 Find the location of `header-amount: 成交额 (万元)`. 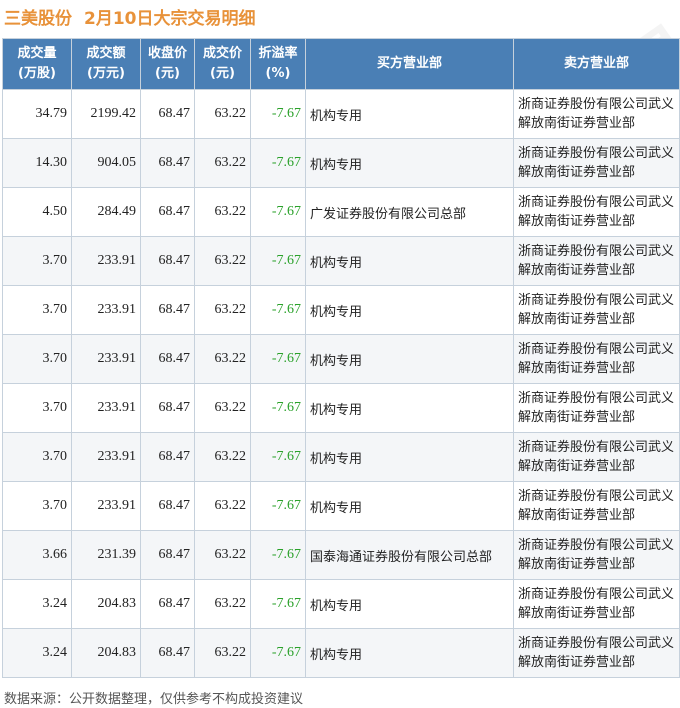

header-amount: 成交额 (万元) is located at coordinates (106, 64).